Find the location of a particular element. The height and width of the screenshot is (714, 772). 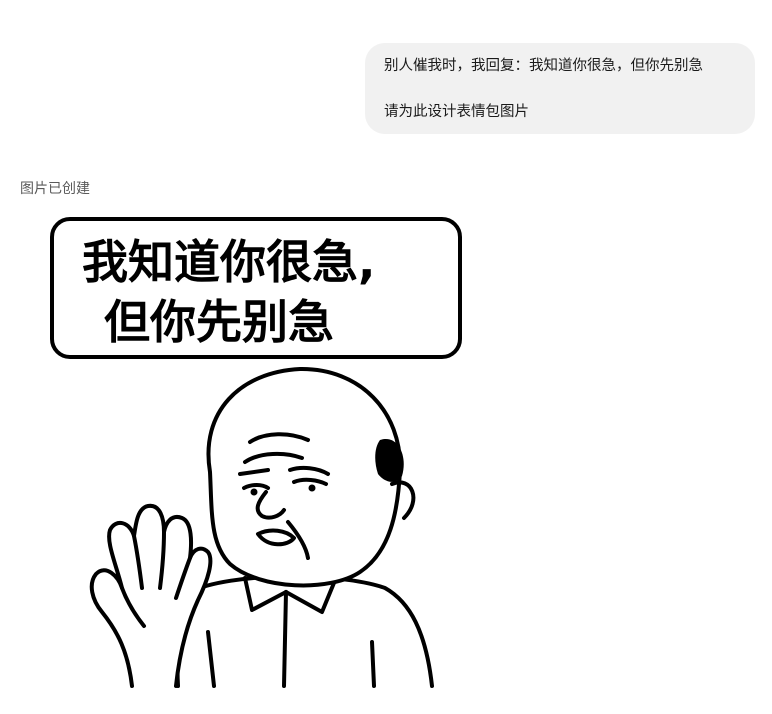

user-message-line-1: 别人催我时，我回复：我知道你很急，但你先别急 is located at coordinates (543, 66).